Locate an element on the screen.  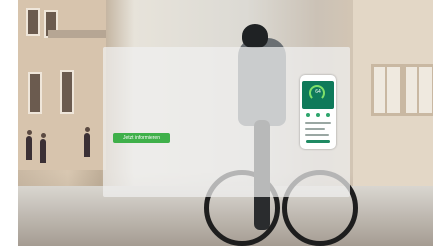
right-building is located at coordinates (393, 95).